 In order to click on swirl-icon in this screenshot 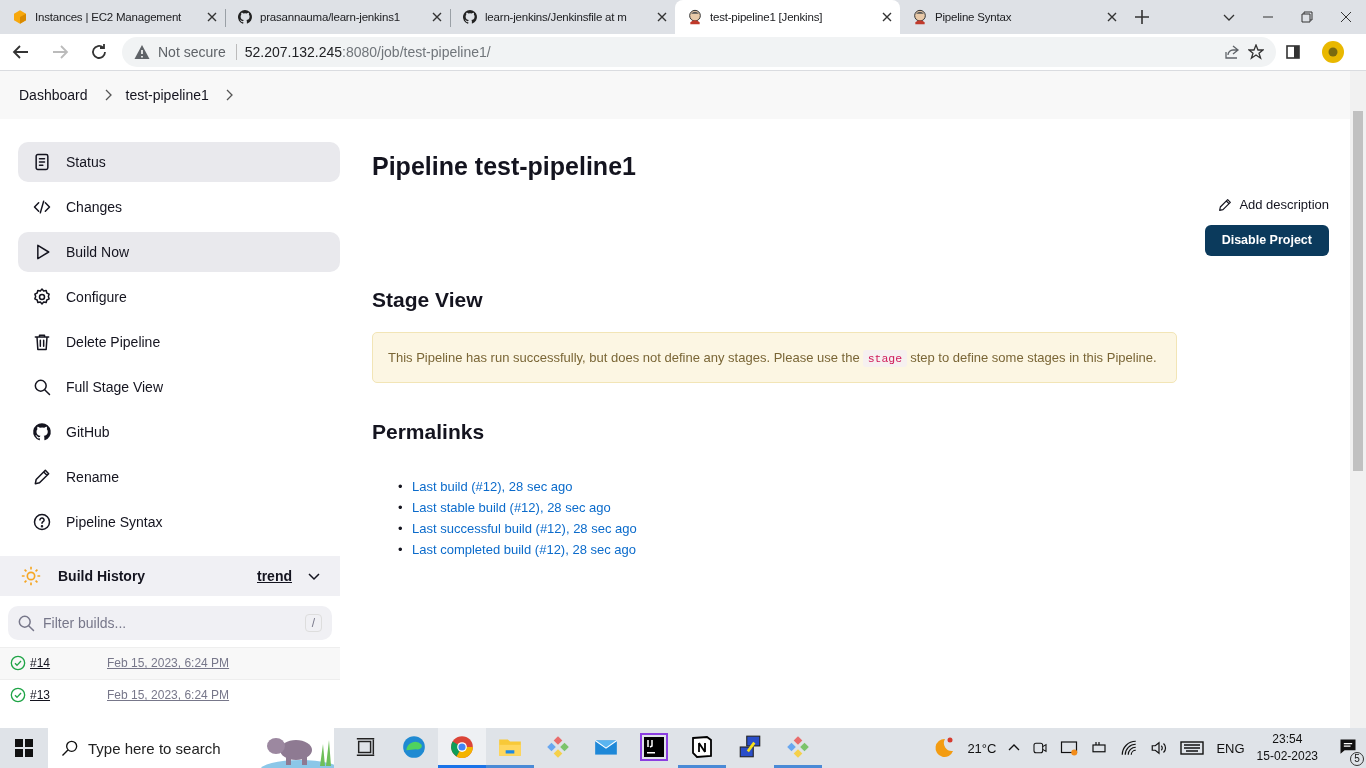, I will do `click(414, 746)`.